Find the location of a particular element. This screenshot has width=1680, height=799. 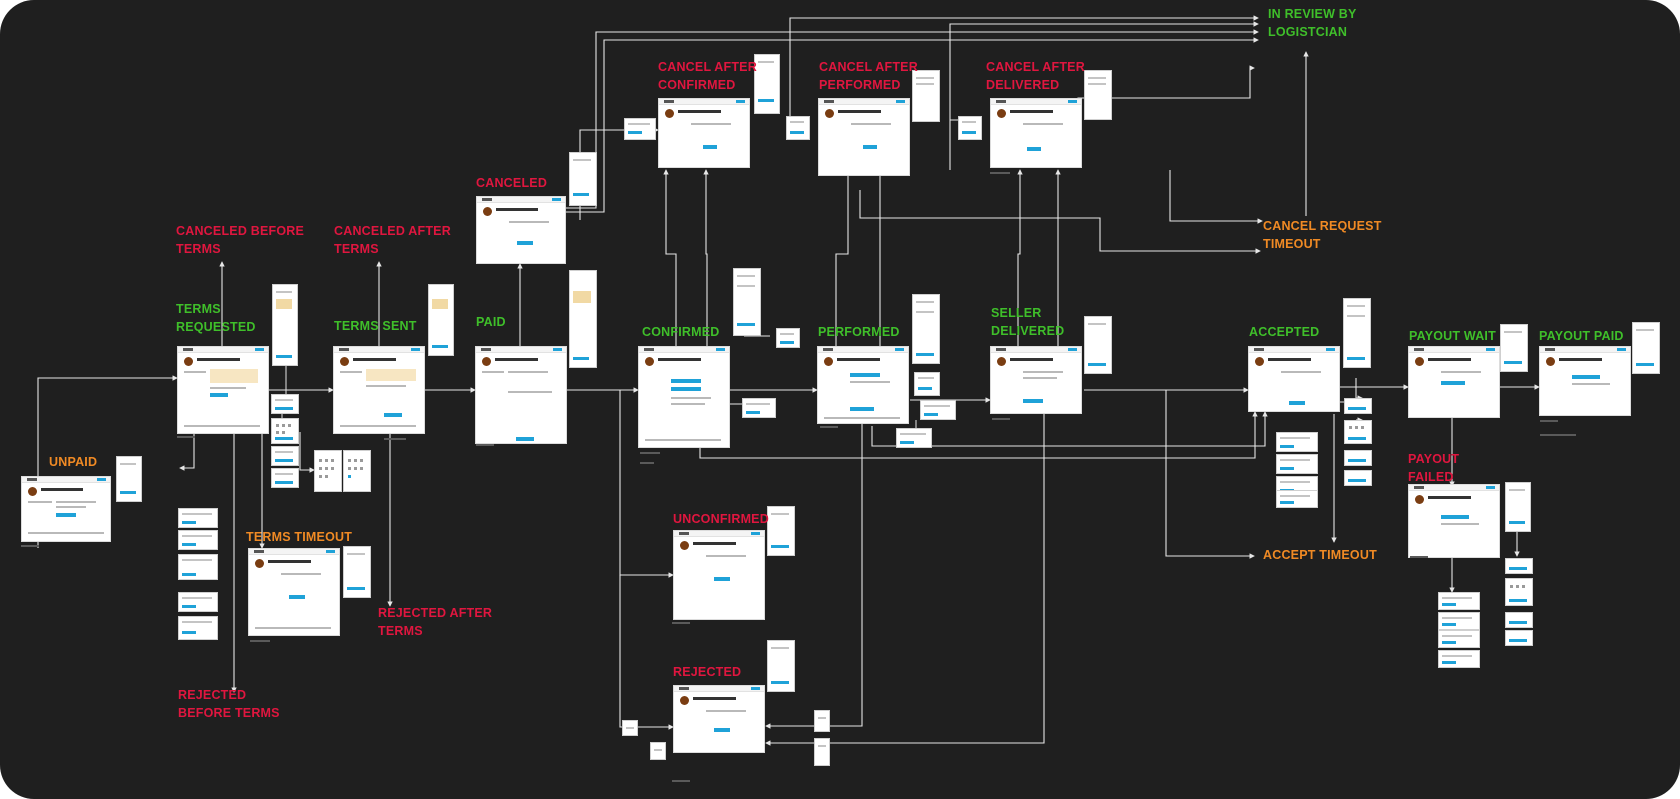

state-in-review-by-logistician: IN REVIEW BY LOGISTCIAN is located at coordinates (1312, 23).